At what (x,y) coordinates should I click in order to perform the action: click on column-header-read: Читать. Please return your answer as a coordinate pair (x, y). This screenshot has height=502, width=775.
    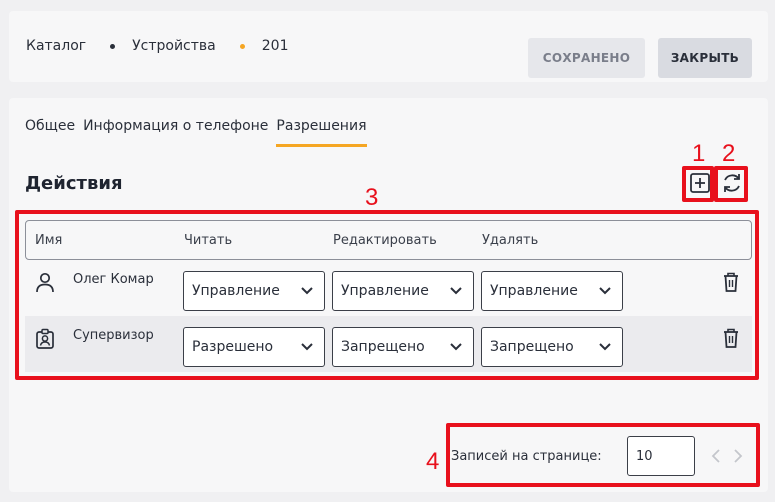
    Looking at the image, I should click on (208, 240).